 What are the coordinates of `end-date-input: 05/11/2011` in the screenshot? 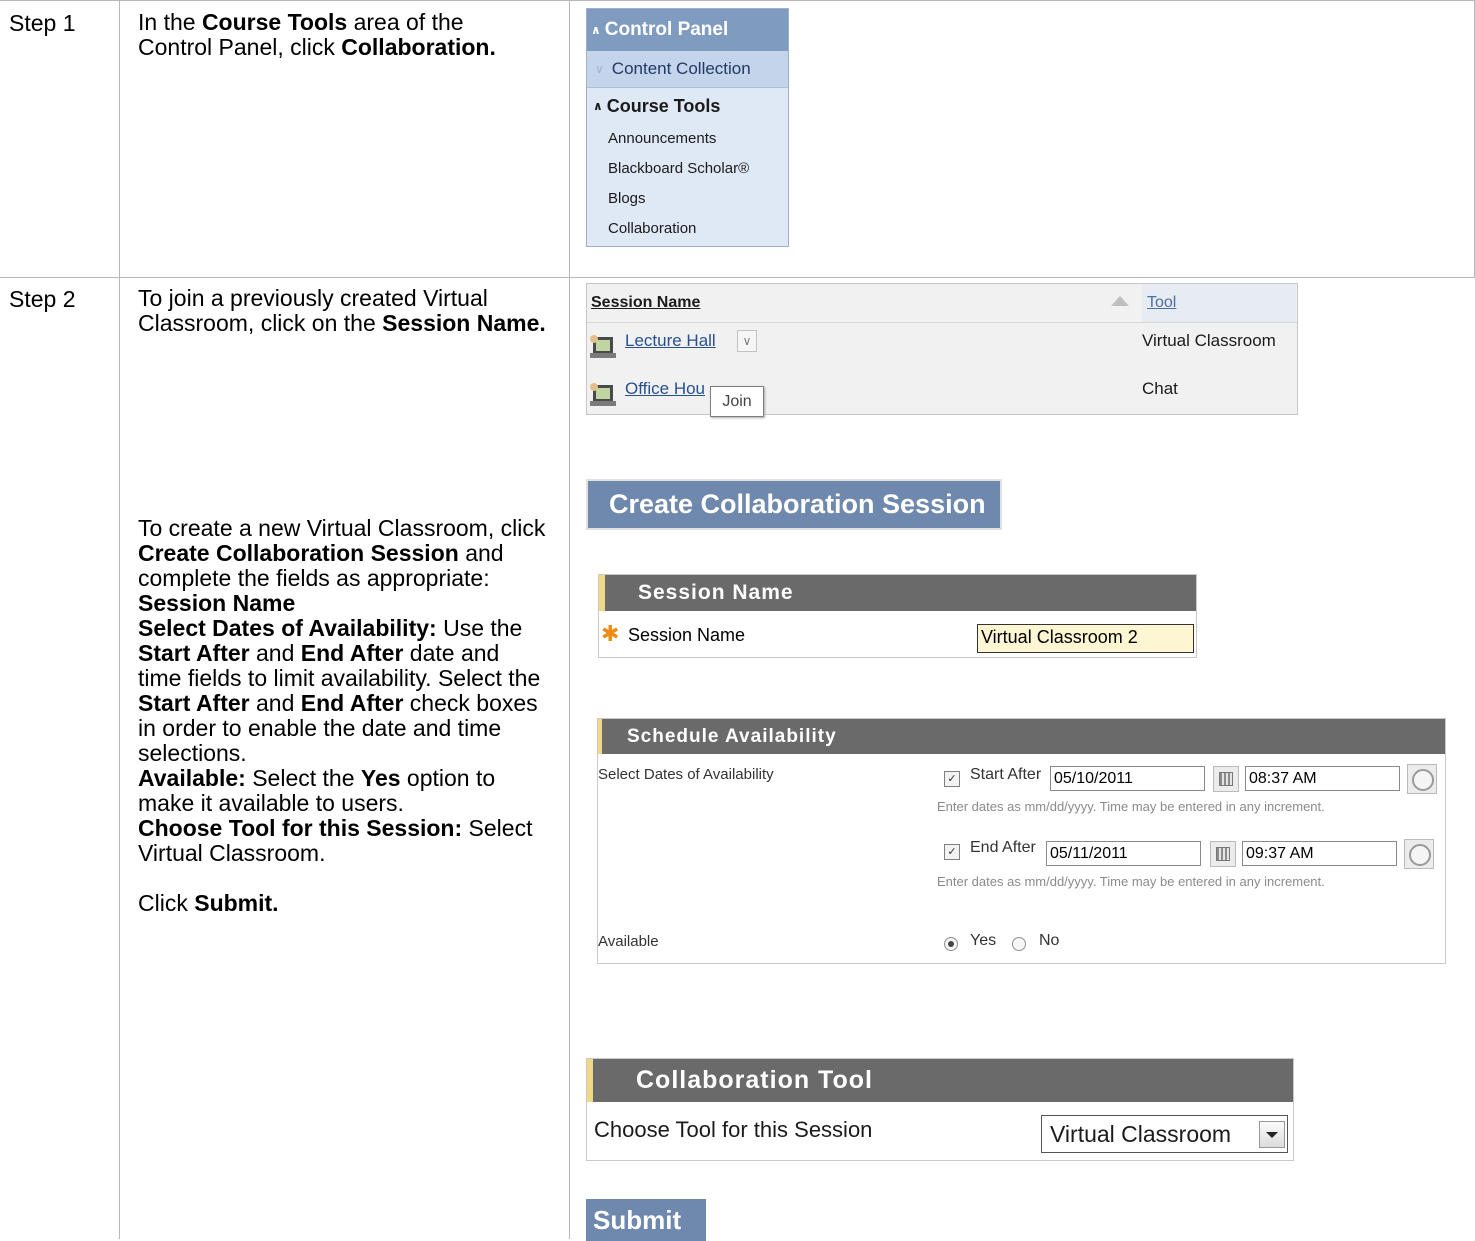 It's located at (1123, 853).